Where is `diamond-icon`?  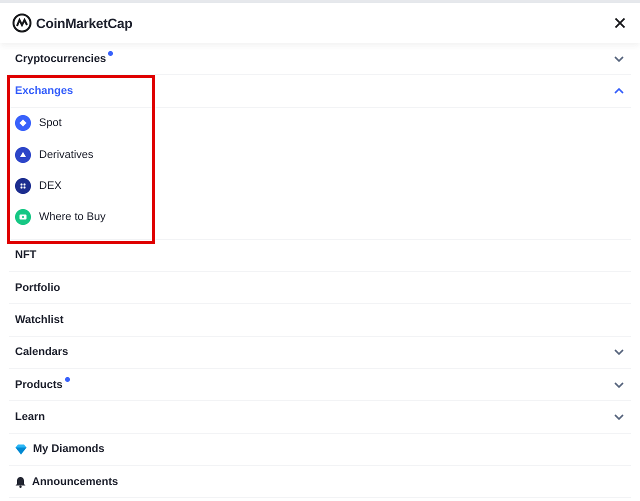 diamond-icon is located at coordinates (21, 449).